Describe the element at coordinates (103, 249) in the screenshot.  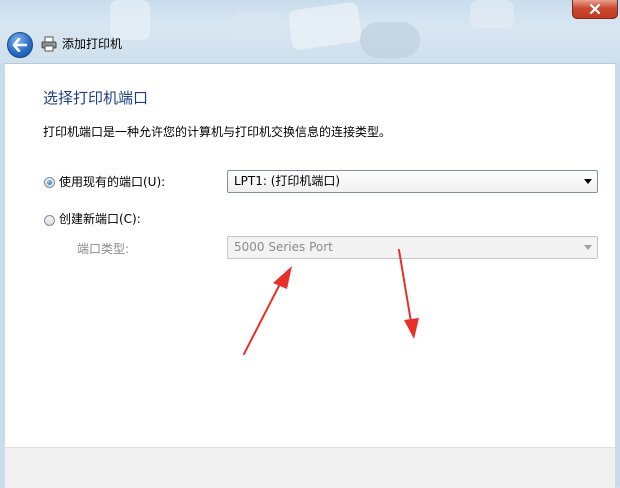
I see `port-type-label: 端口类型:` at that location.